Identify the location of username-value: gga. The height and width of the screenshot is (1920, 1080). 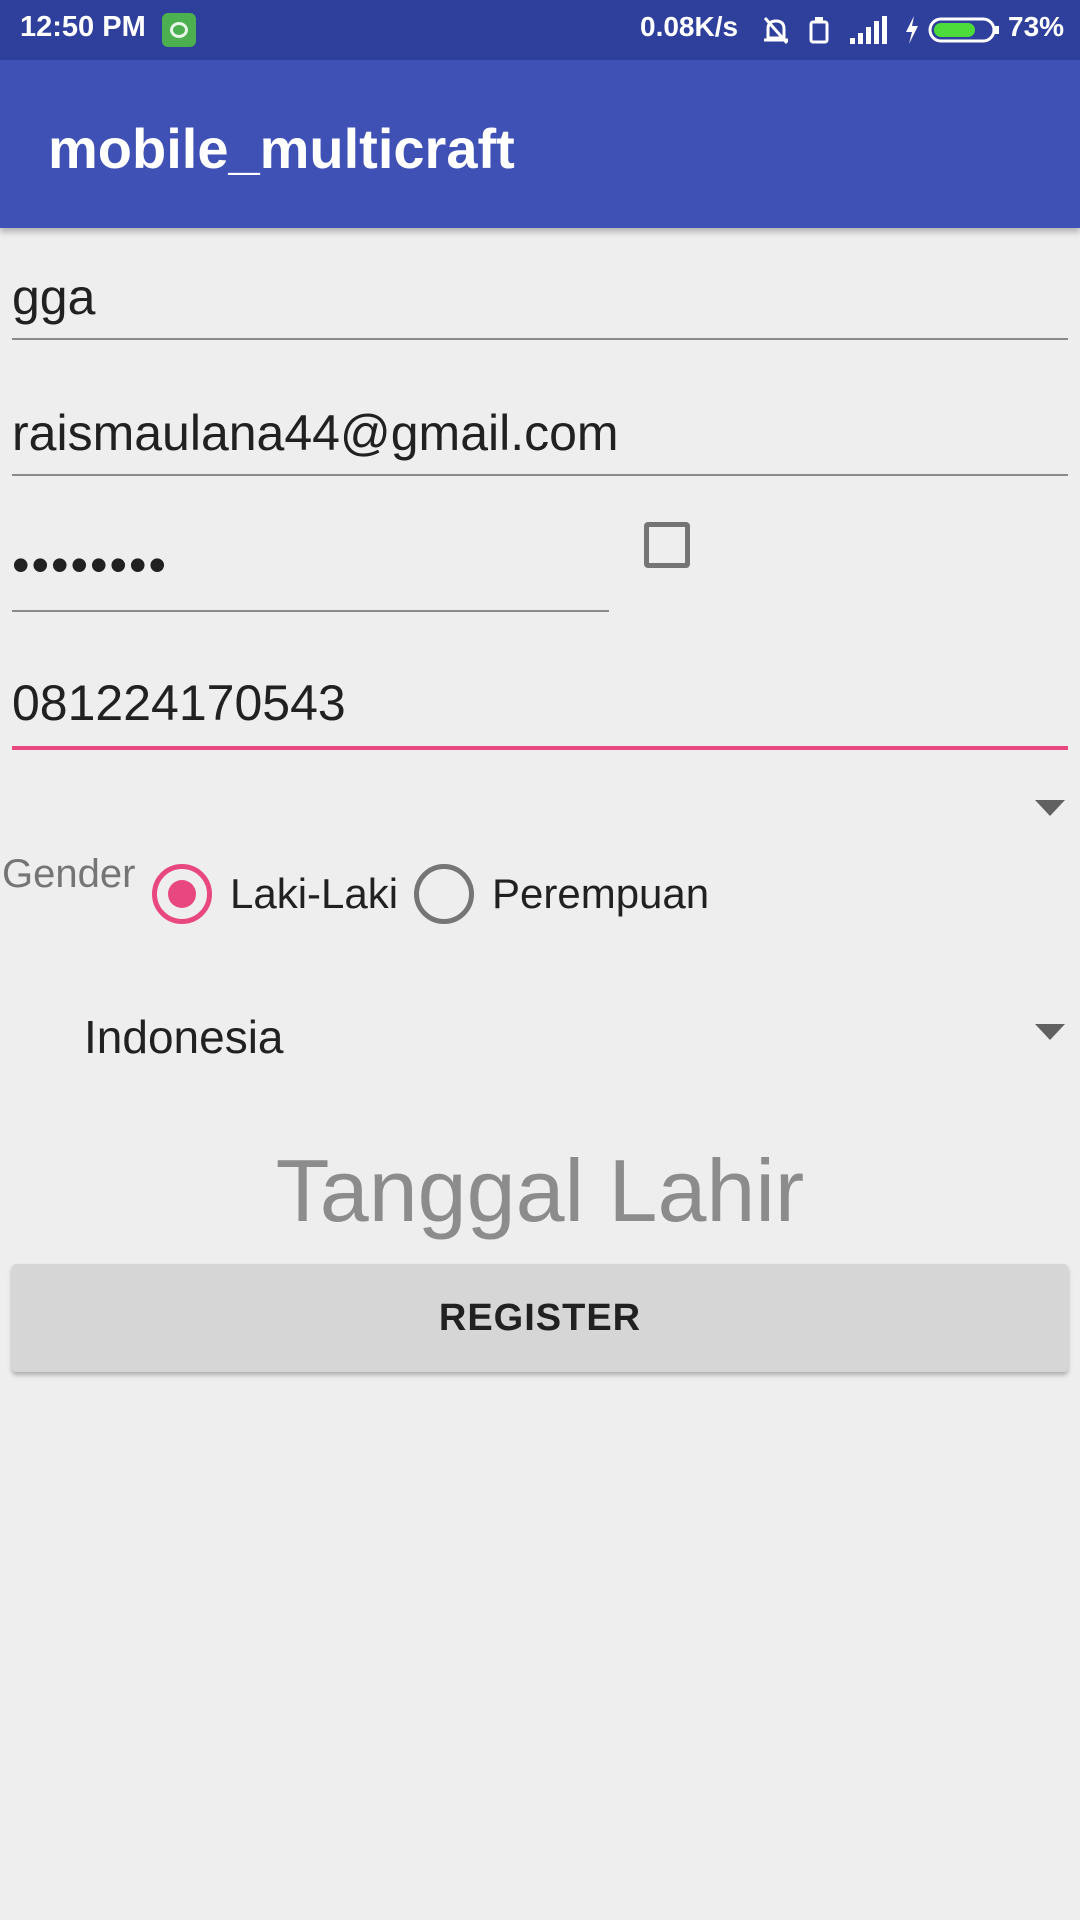
(54, 297).